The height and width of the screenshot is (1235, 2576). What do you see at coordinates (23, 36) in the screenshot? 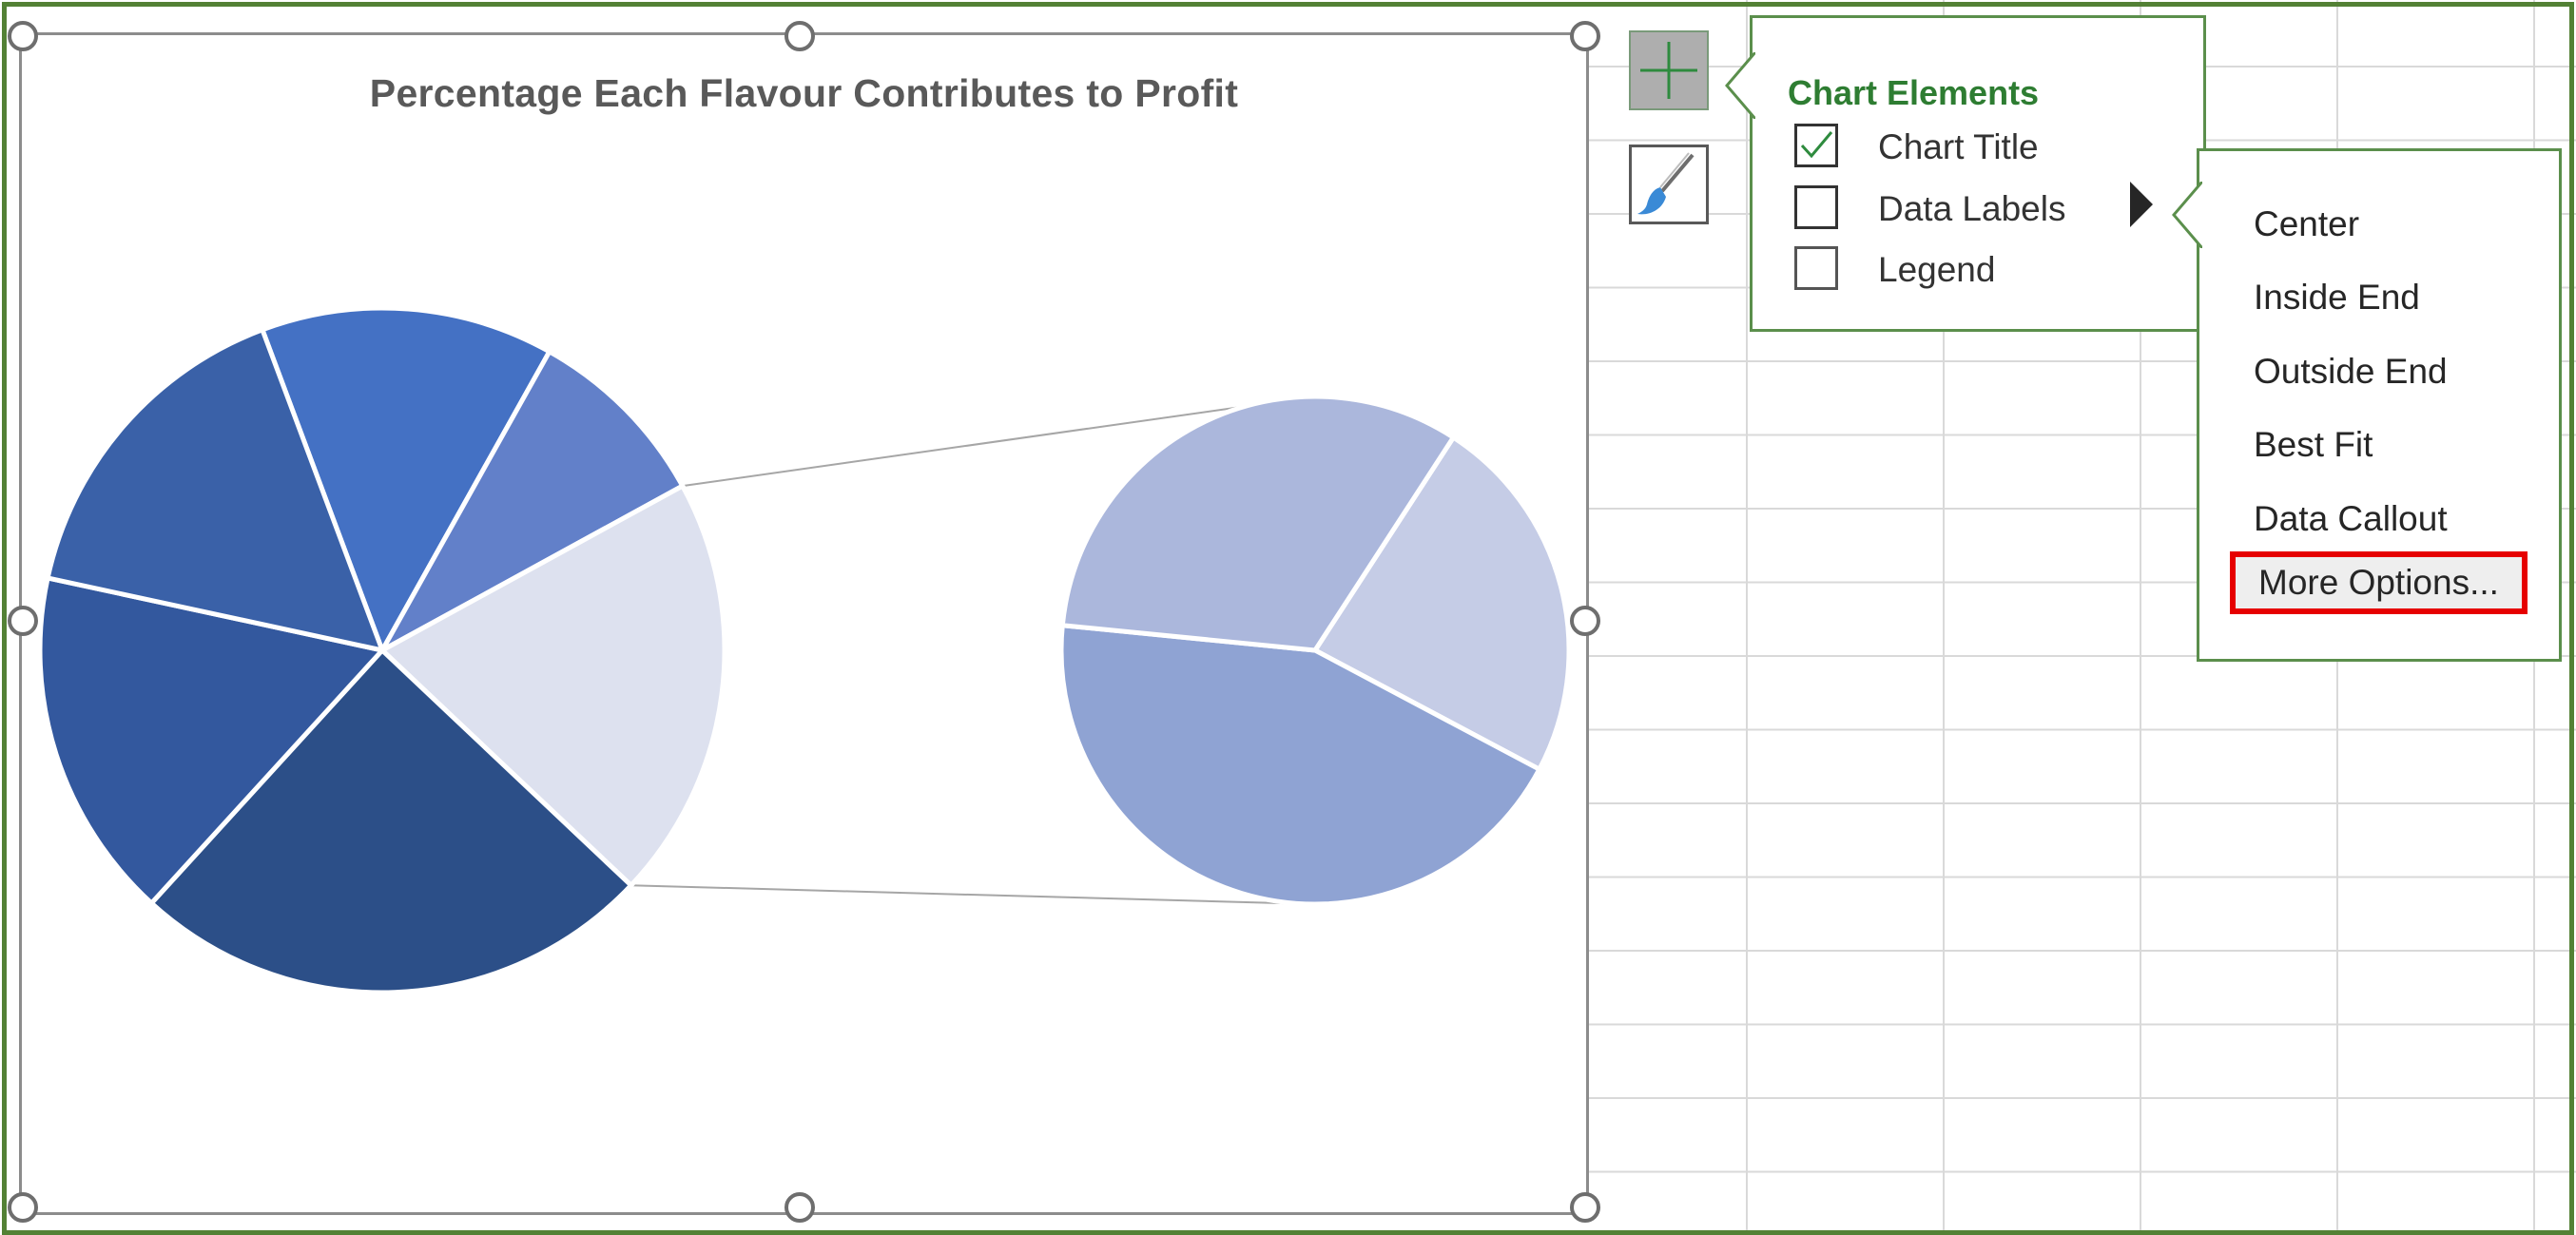
I see `resize-handle-top-left` at bounding box center [23, 36].